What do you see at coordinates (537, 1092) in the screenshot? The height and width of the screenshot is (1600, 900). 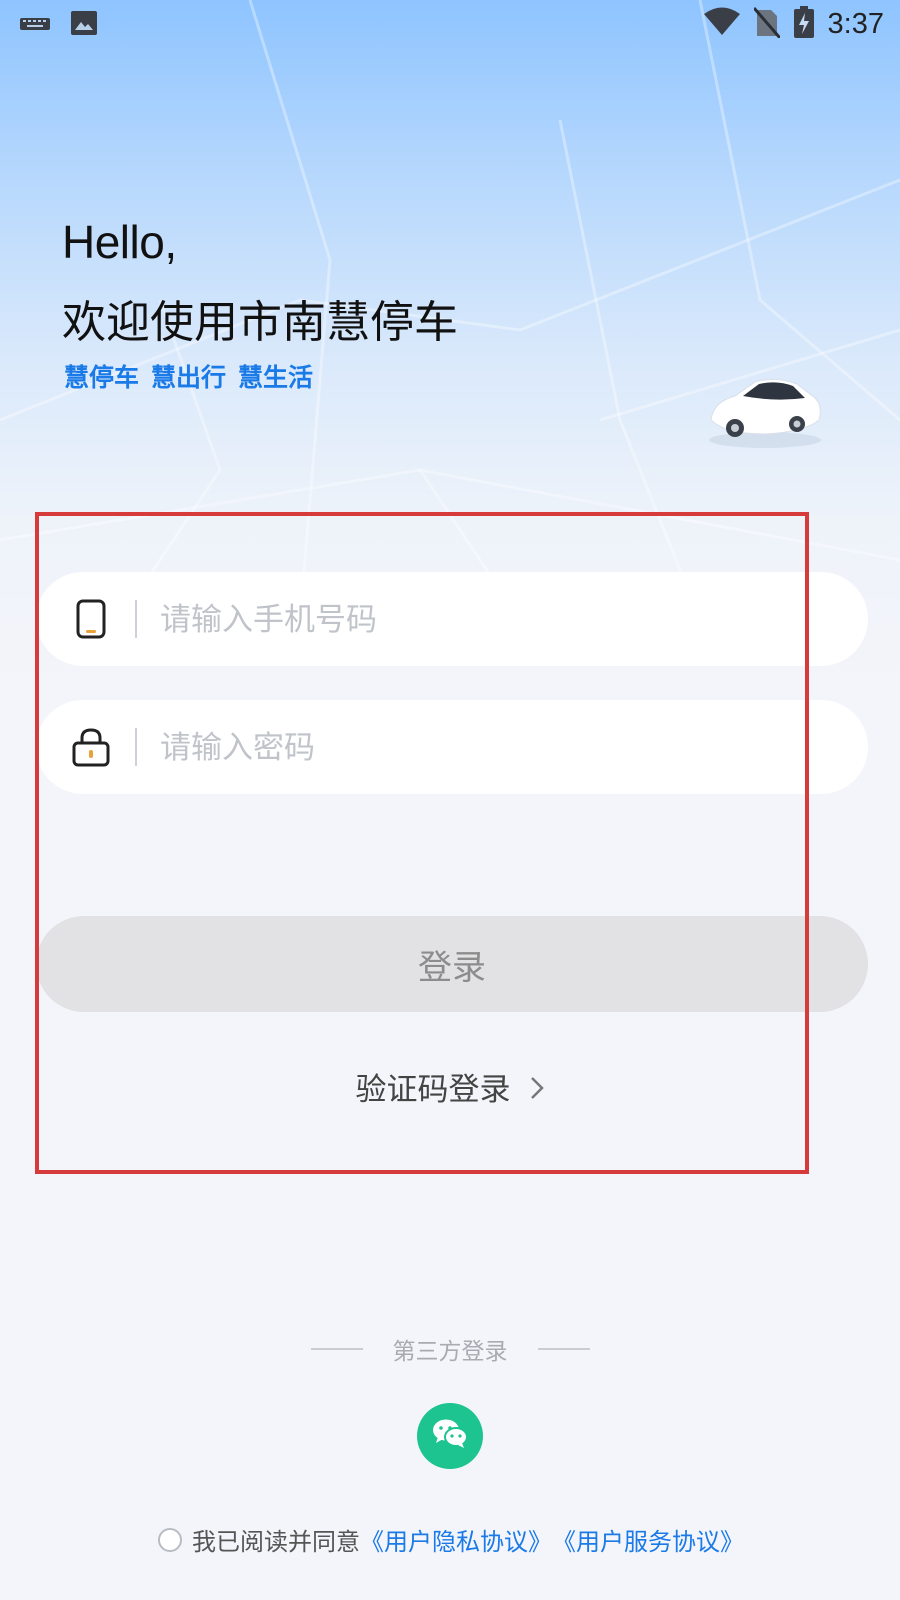 I see `chevron-right-icon` at bounding box center [537, 1092].